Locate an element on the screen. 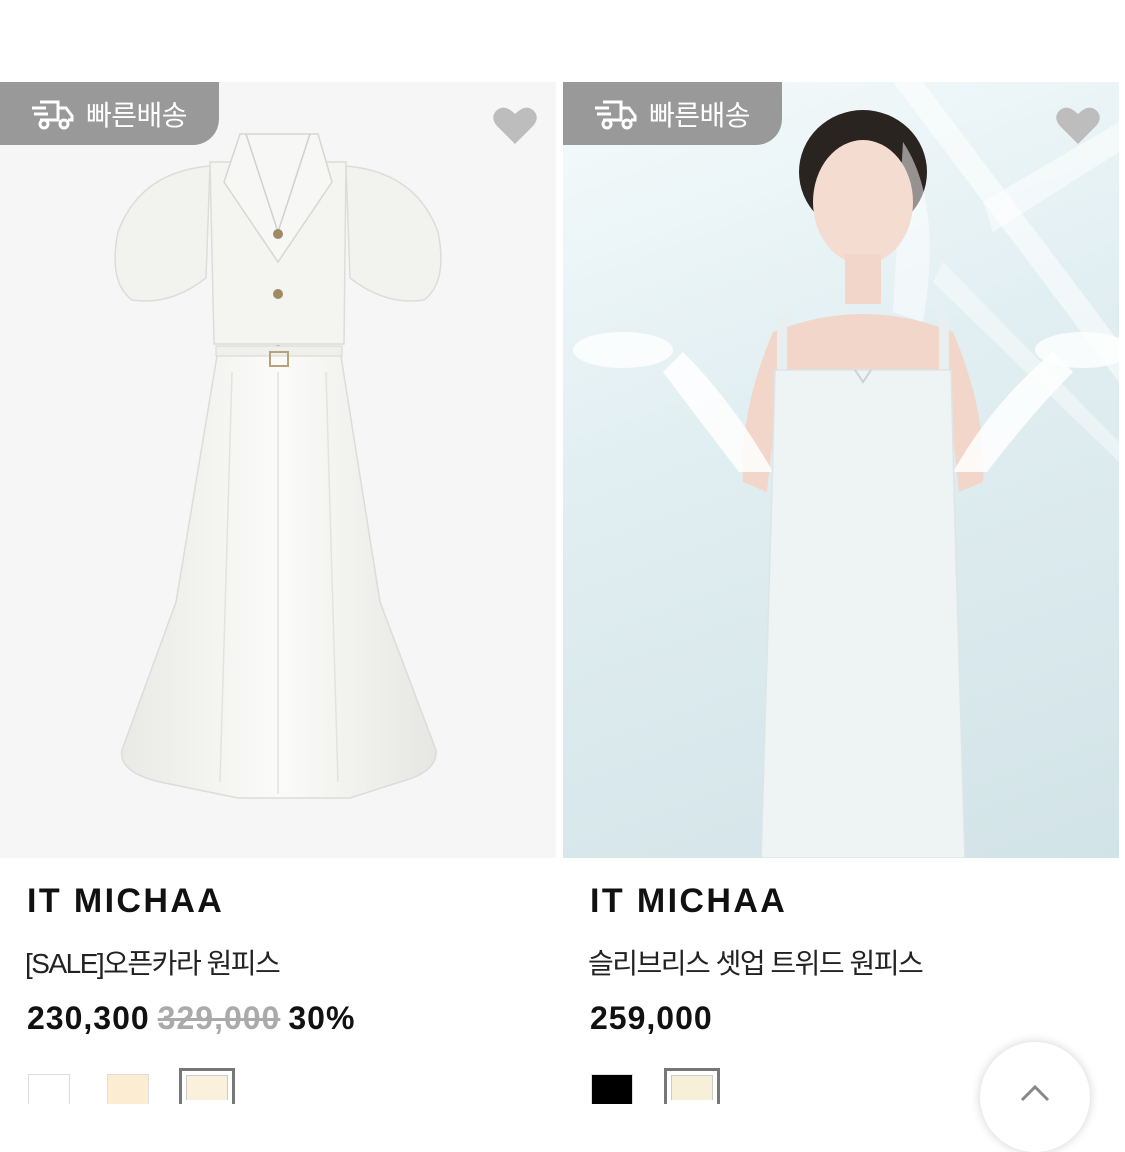 The image size is (1125, 1152). product-name: 슬리브리스 셋업 트위드 원피스 is located at coordinates (756, 962).